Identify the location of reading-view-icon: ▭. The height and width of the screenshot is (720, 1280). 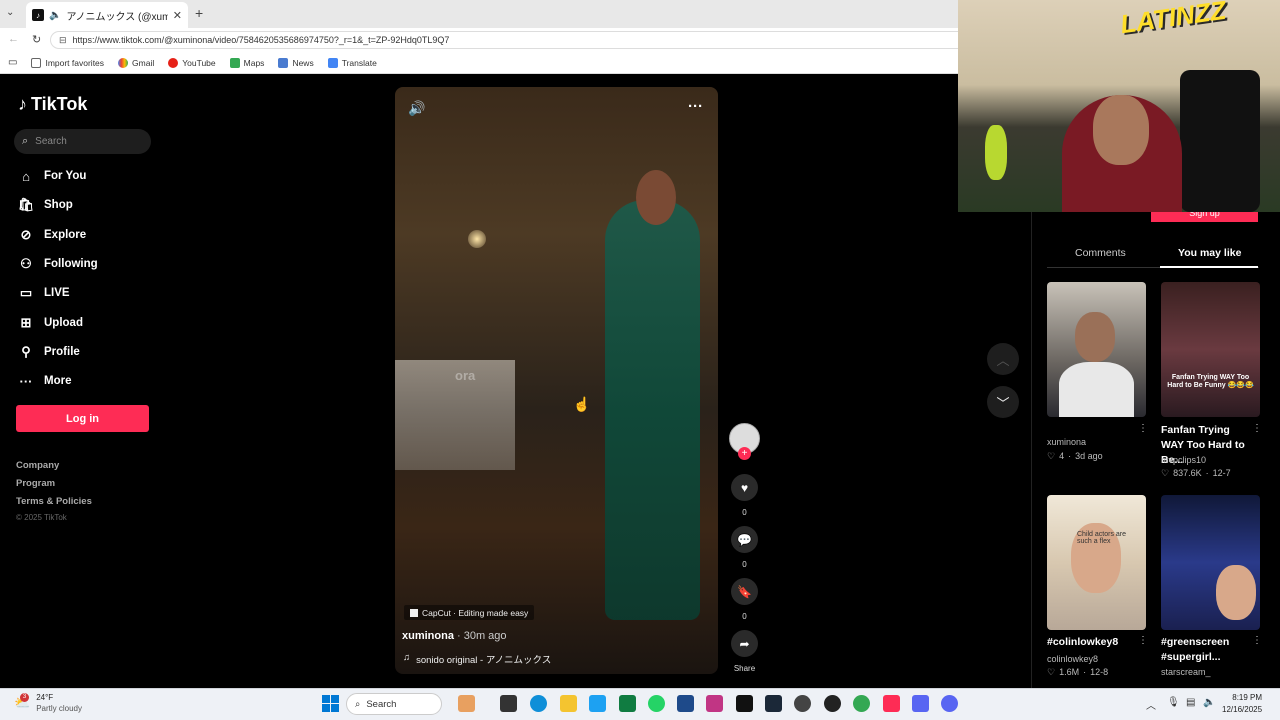
(12, 62).